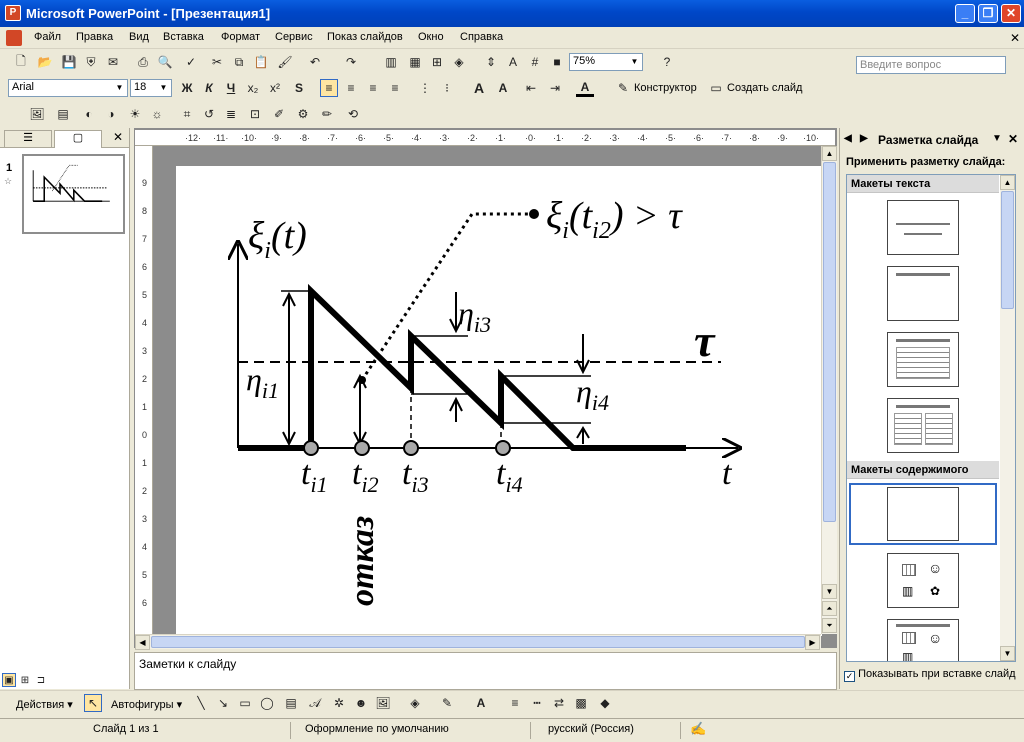 This screenshot has height=742, width=1024. What do you see at coordinates (923, 514) in the screenshot?
I see `layout-blank` at bounding box center [923, 514].